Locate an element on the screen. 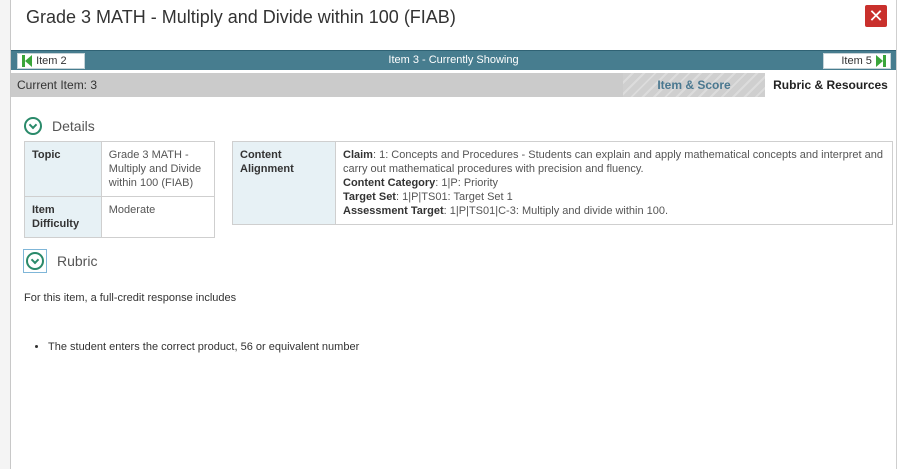 This screenshot has height=469, width=897. close-button: ✕ is located at coordinates (876, 16).